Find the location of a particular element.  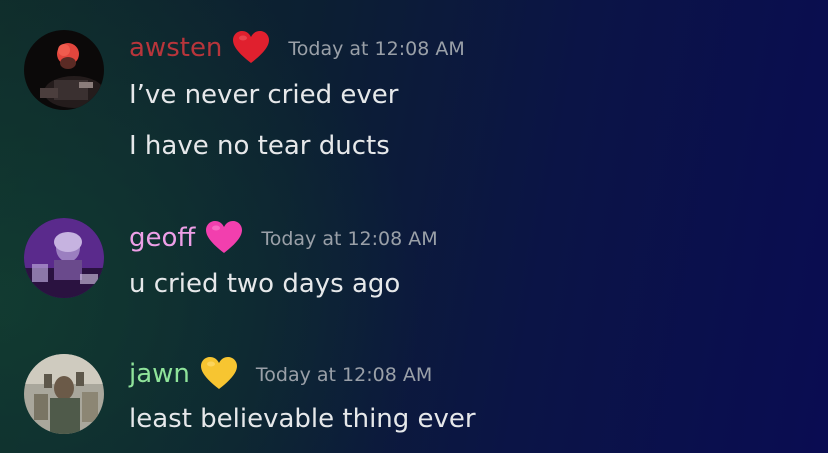

message-header: geoff Today at 12:08 AM is located at coordinates (283, 238).